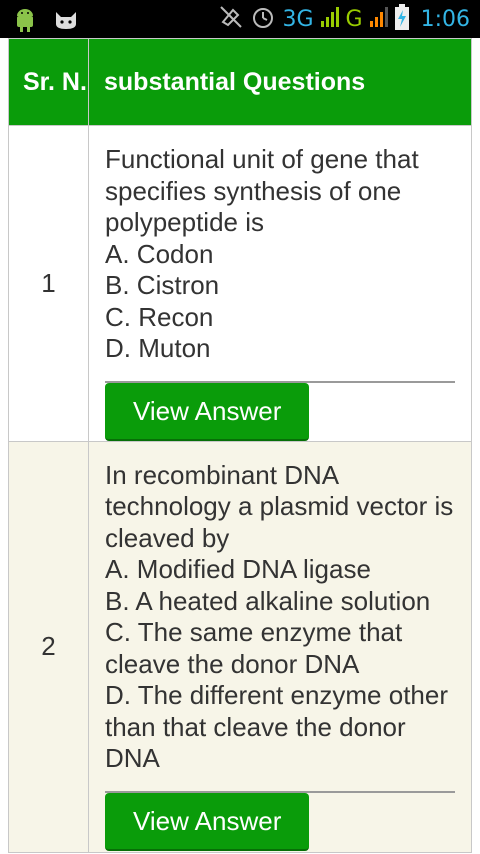  I want to click on option-a: A. Modified DNA ligase, so click(238, 569).